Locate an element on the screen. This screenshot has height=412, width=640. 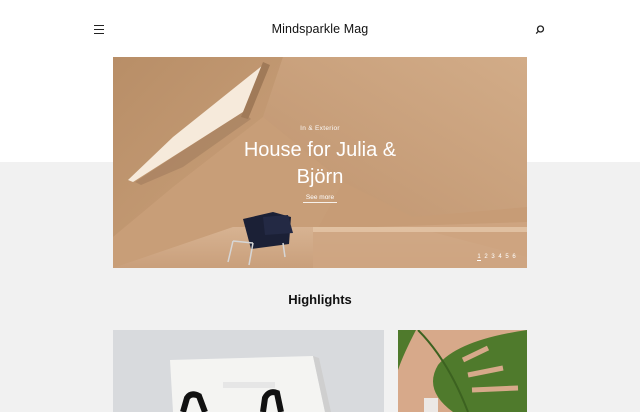
hero-category: In & Exterior is located at coordinates (320, 128).